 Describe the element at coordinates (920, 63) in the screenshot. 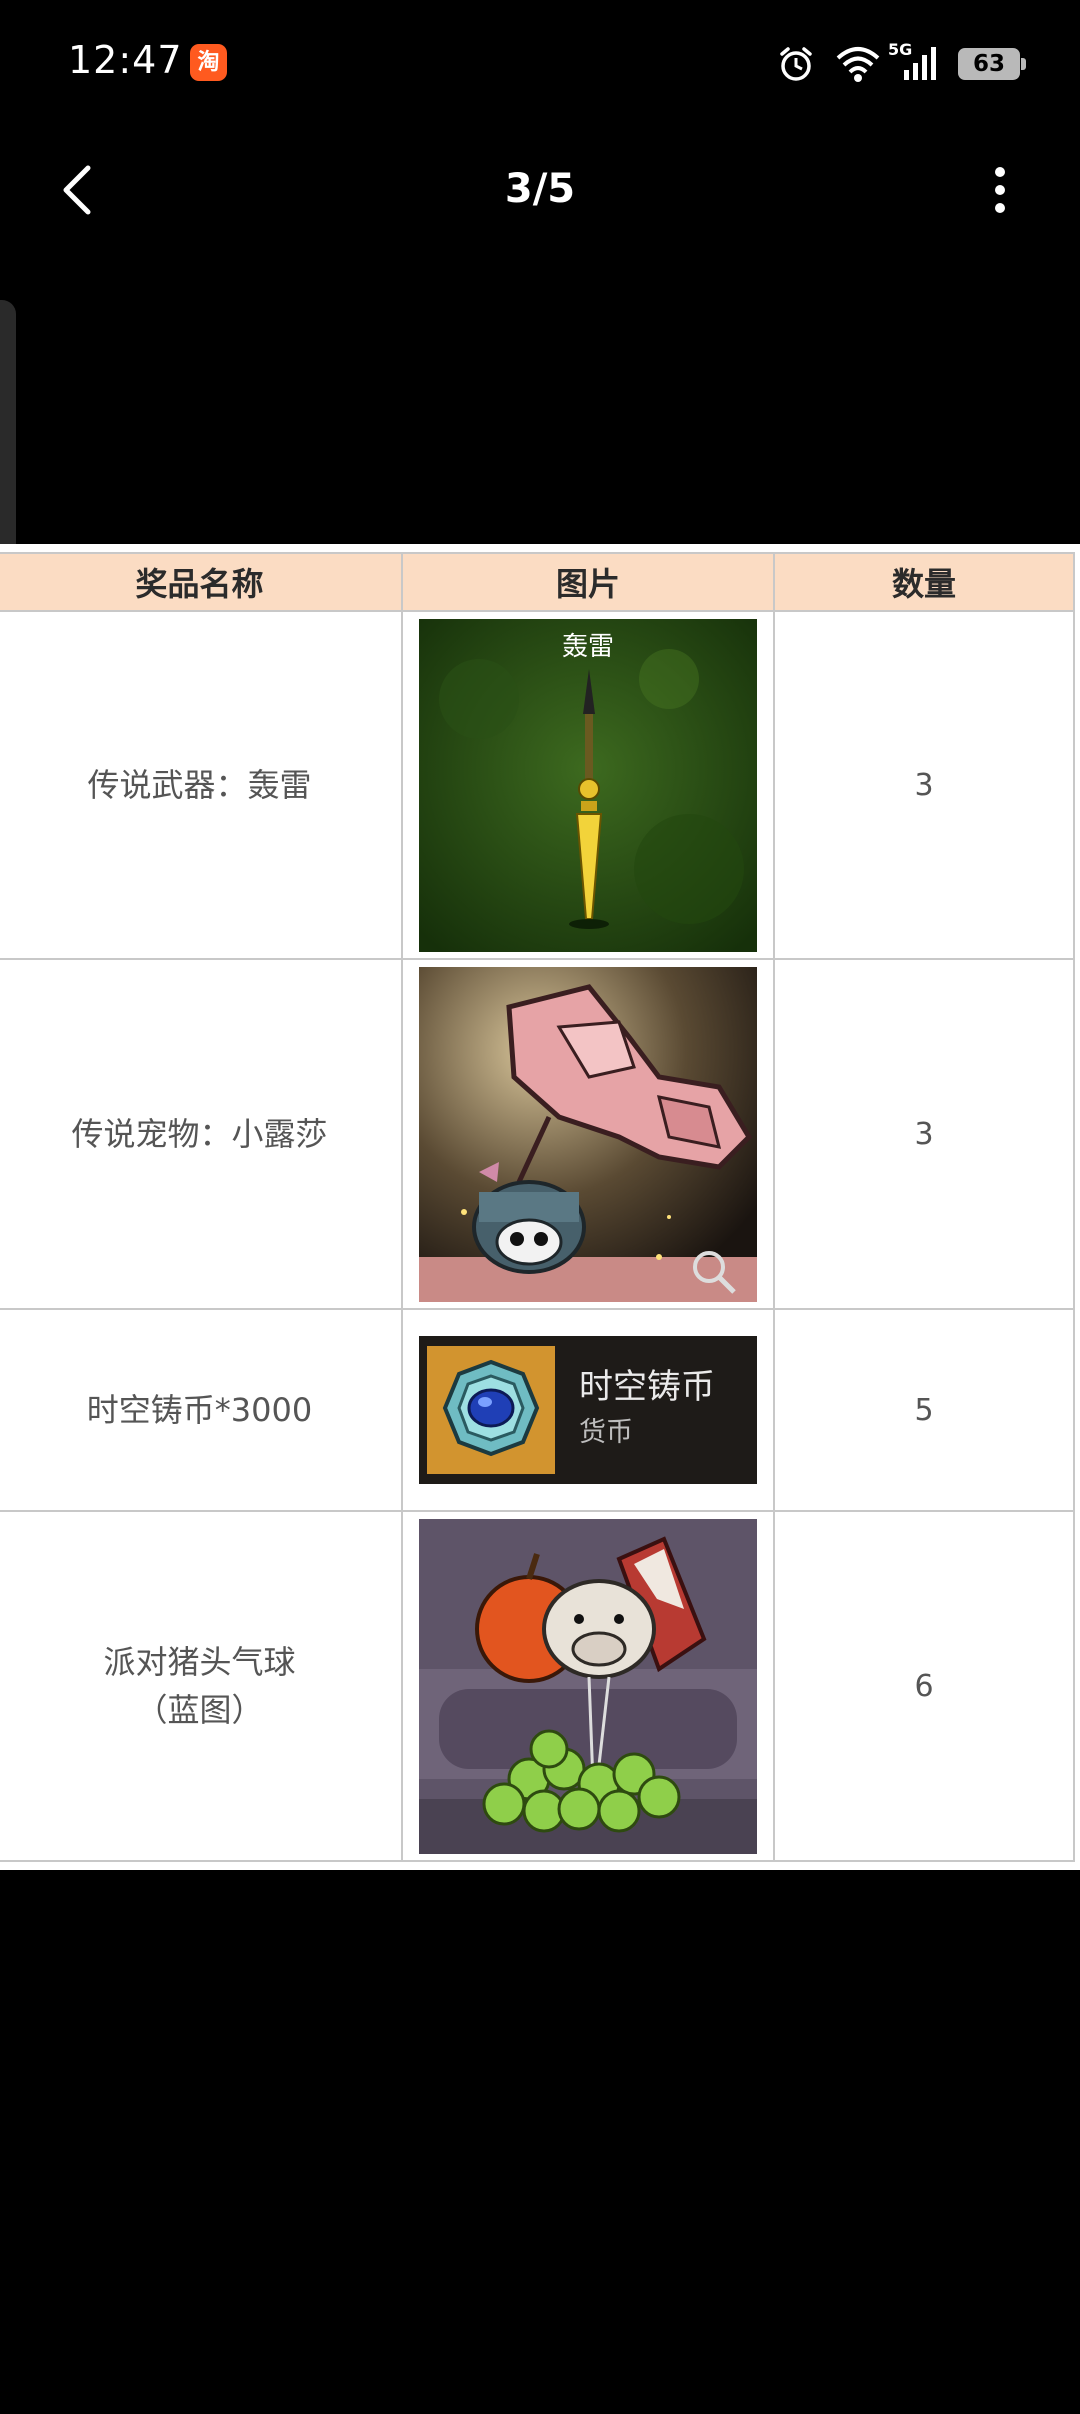

I see `cell-signal-icon` at that location.